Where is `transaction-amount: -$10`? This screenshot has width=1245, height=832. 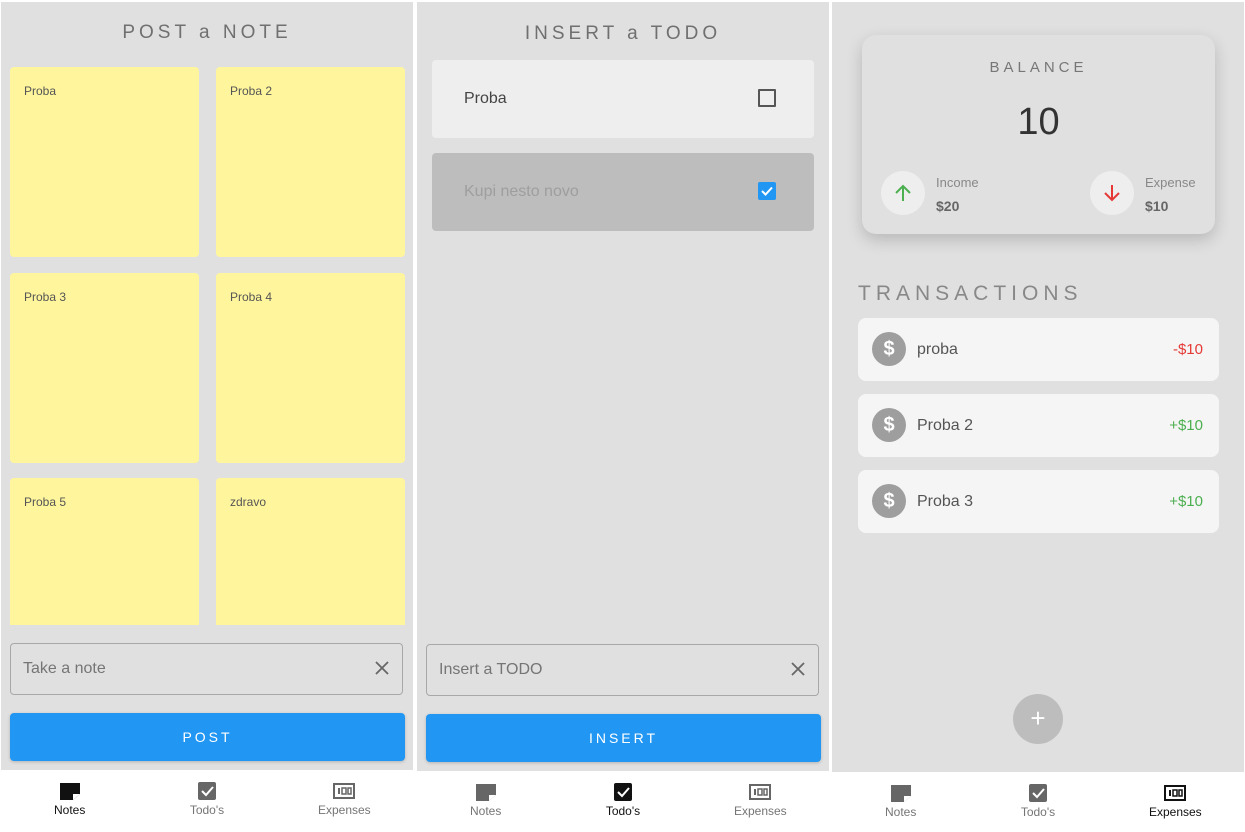 transaction-amount: -$10 is located at coordinates (1187, 349).